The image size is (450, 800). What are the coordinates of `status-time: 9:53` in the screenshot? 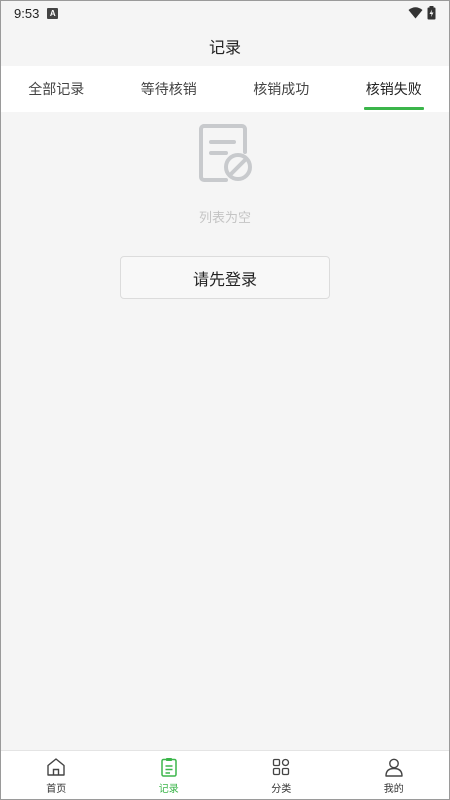 It's located at (27, 13).